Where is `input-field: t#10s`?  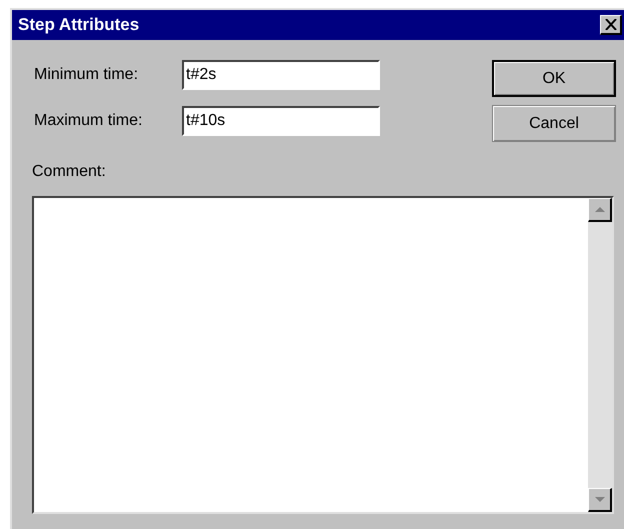 input-field: t#10s is located at coordinates (281, 121).